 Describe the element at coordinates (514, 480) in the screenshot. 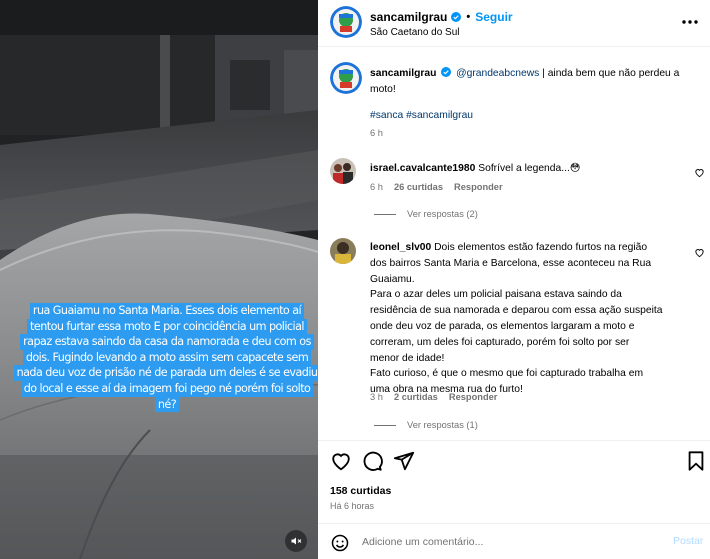

I see `post-actions: 158 curtidas Há 6 horas` at that location.